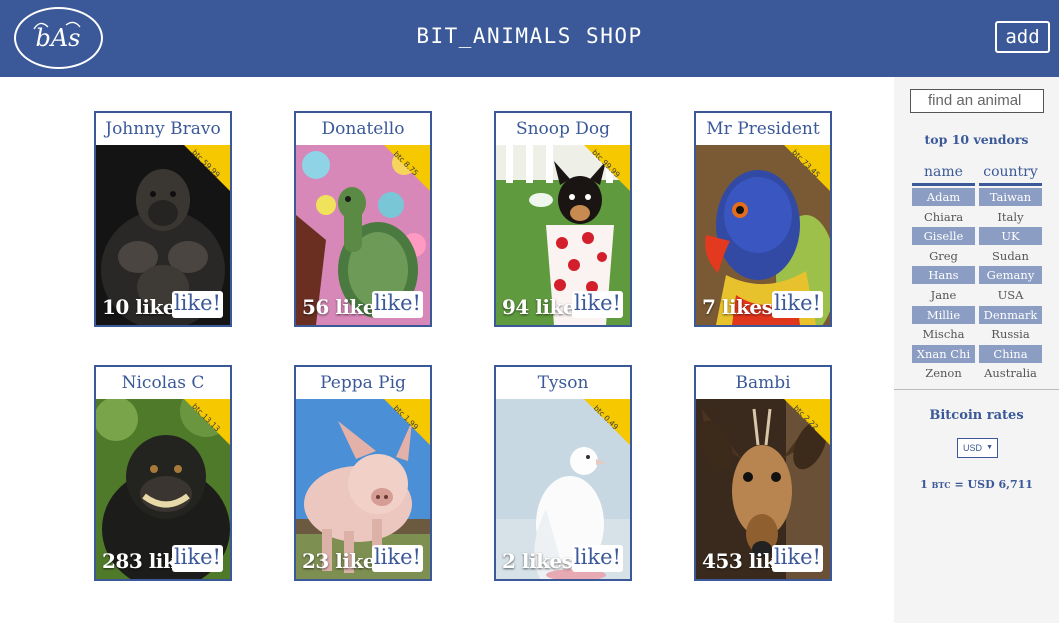 Image resolution: width=1059 pixels, height=623 pixels. Describe the element at coordinates (943, 295) in the screenshot. I see `vendor-name: Jane` at that location.